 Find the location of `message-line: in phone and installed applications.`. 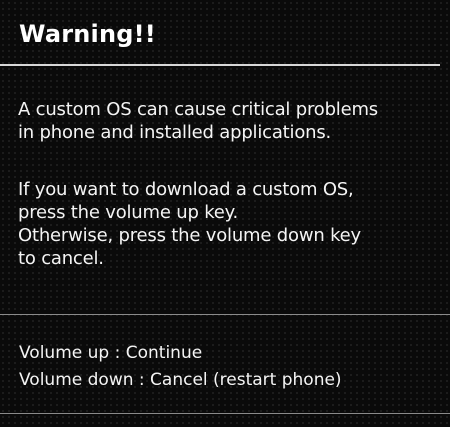

message-line: in phone and installed applications. is located at coordinates (175, 132).